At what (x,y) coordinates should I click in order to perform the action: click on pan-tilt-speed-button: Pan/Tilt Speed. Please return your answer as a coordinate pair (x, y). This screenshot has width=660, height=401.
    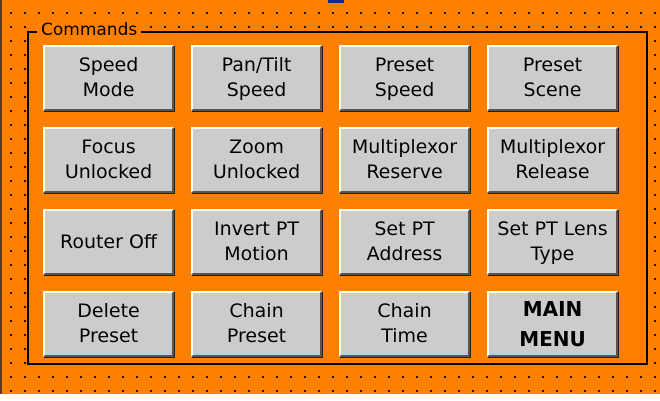
    Looking at the image, I should click on (256, 78).